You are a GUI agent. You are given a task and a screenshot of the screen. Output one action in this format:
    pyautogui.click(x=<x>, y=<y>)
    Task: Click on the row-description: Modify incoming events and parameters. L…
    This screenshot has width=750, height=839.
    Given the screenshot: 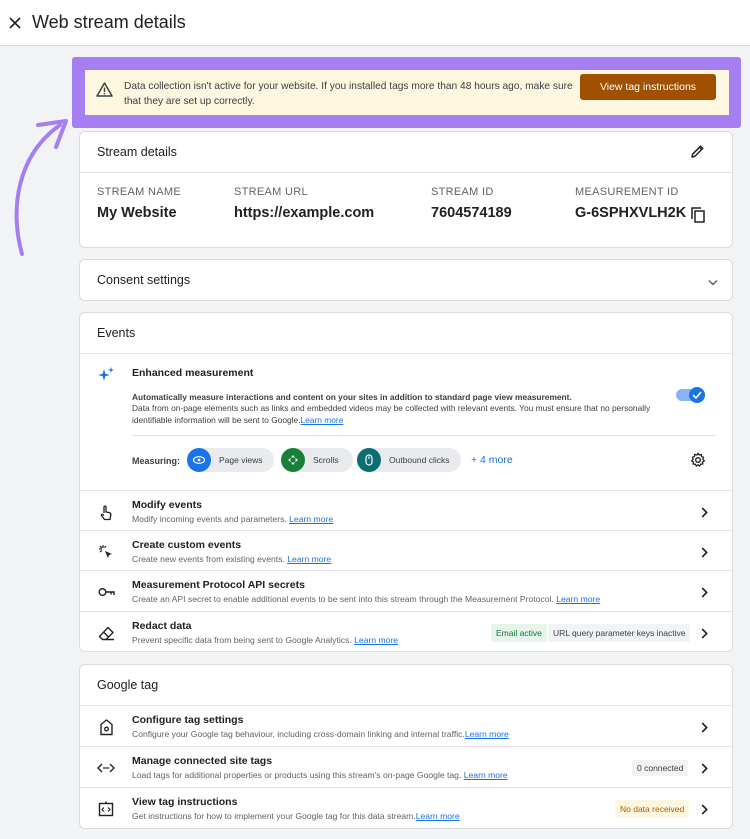 What is the action you would take?
    pyautogui.click(x=232, y=519)
    